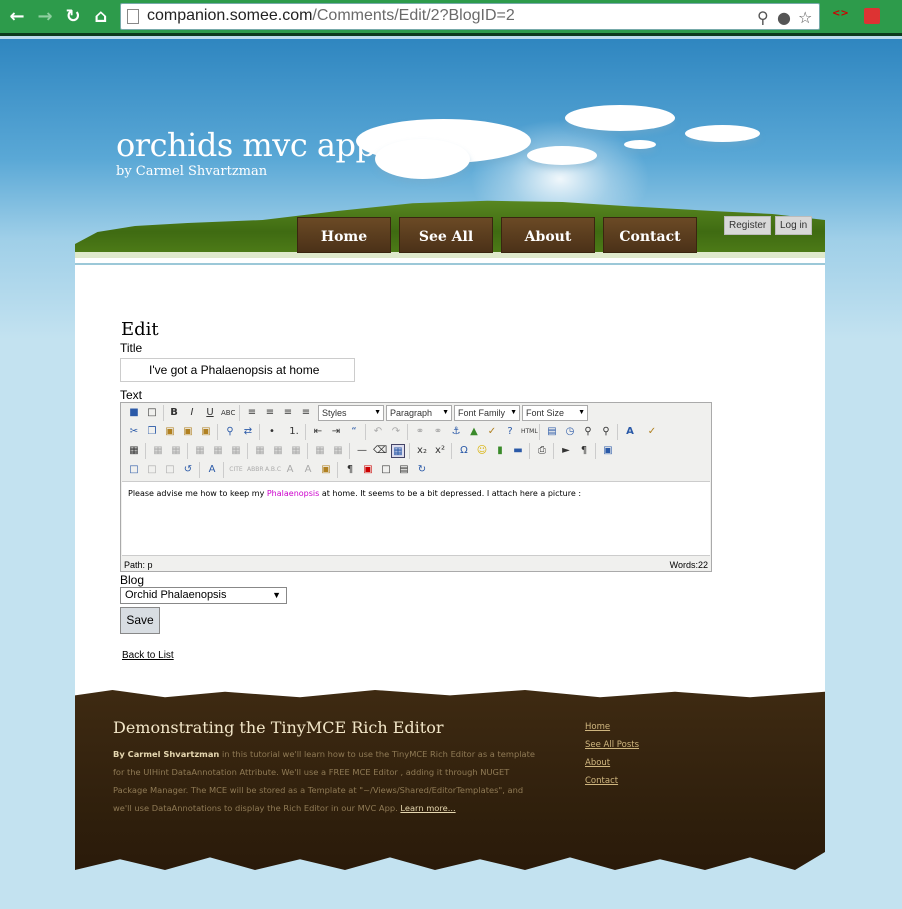 This screenshot has width=902, height=909. I want to click on italic-icon: I, so click(192, 413).